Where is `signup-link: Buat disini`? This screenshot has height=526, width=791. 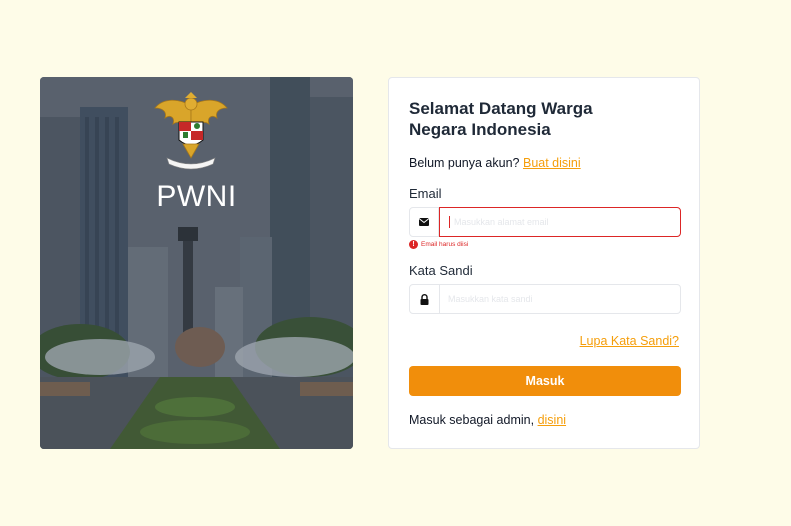
signup-link: Buat disini is located at coordinates (552, 163).